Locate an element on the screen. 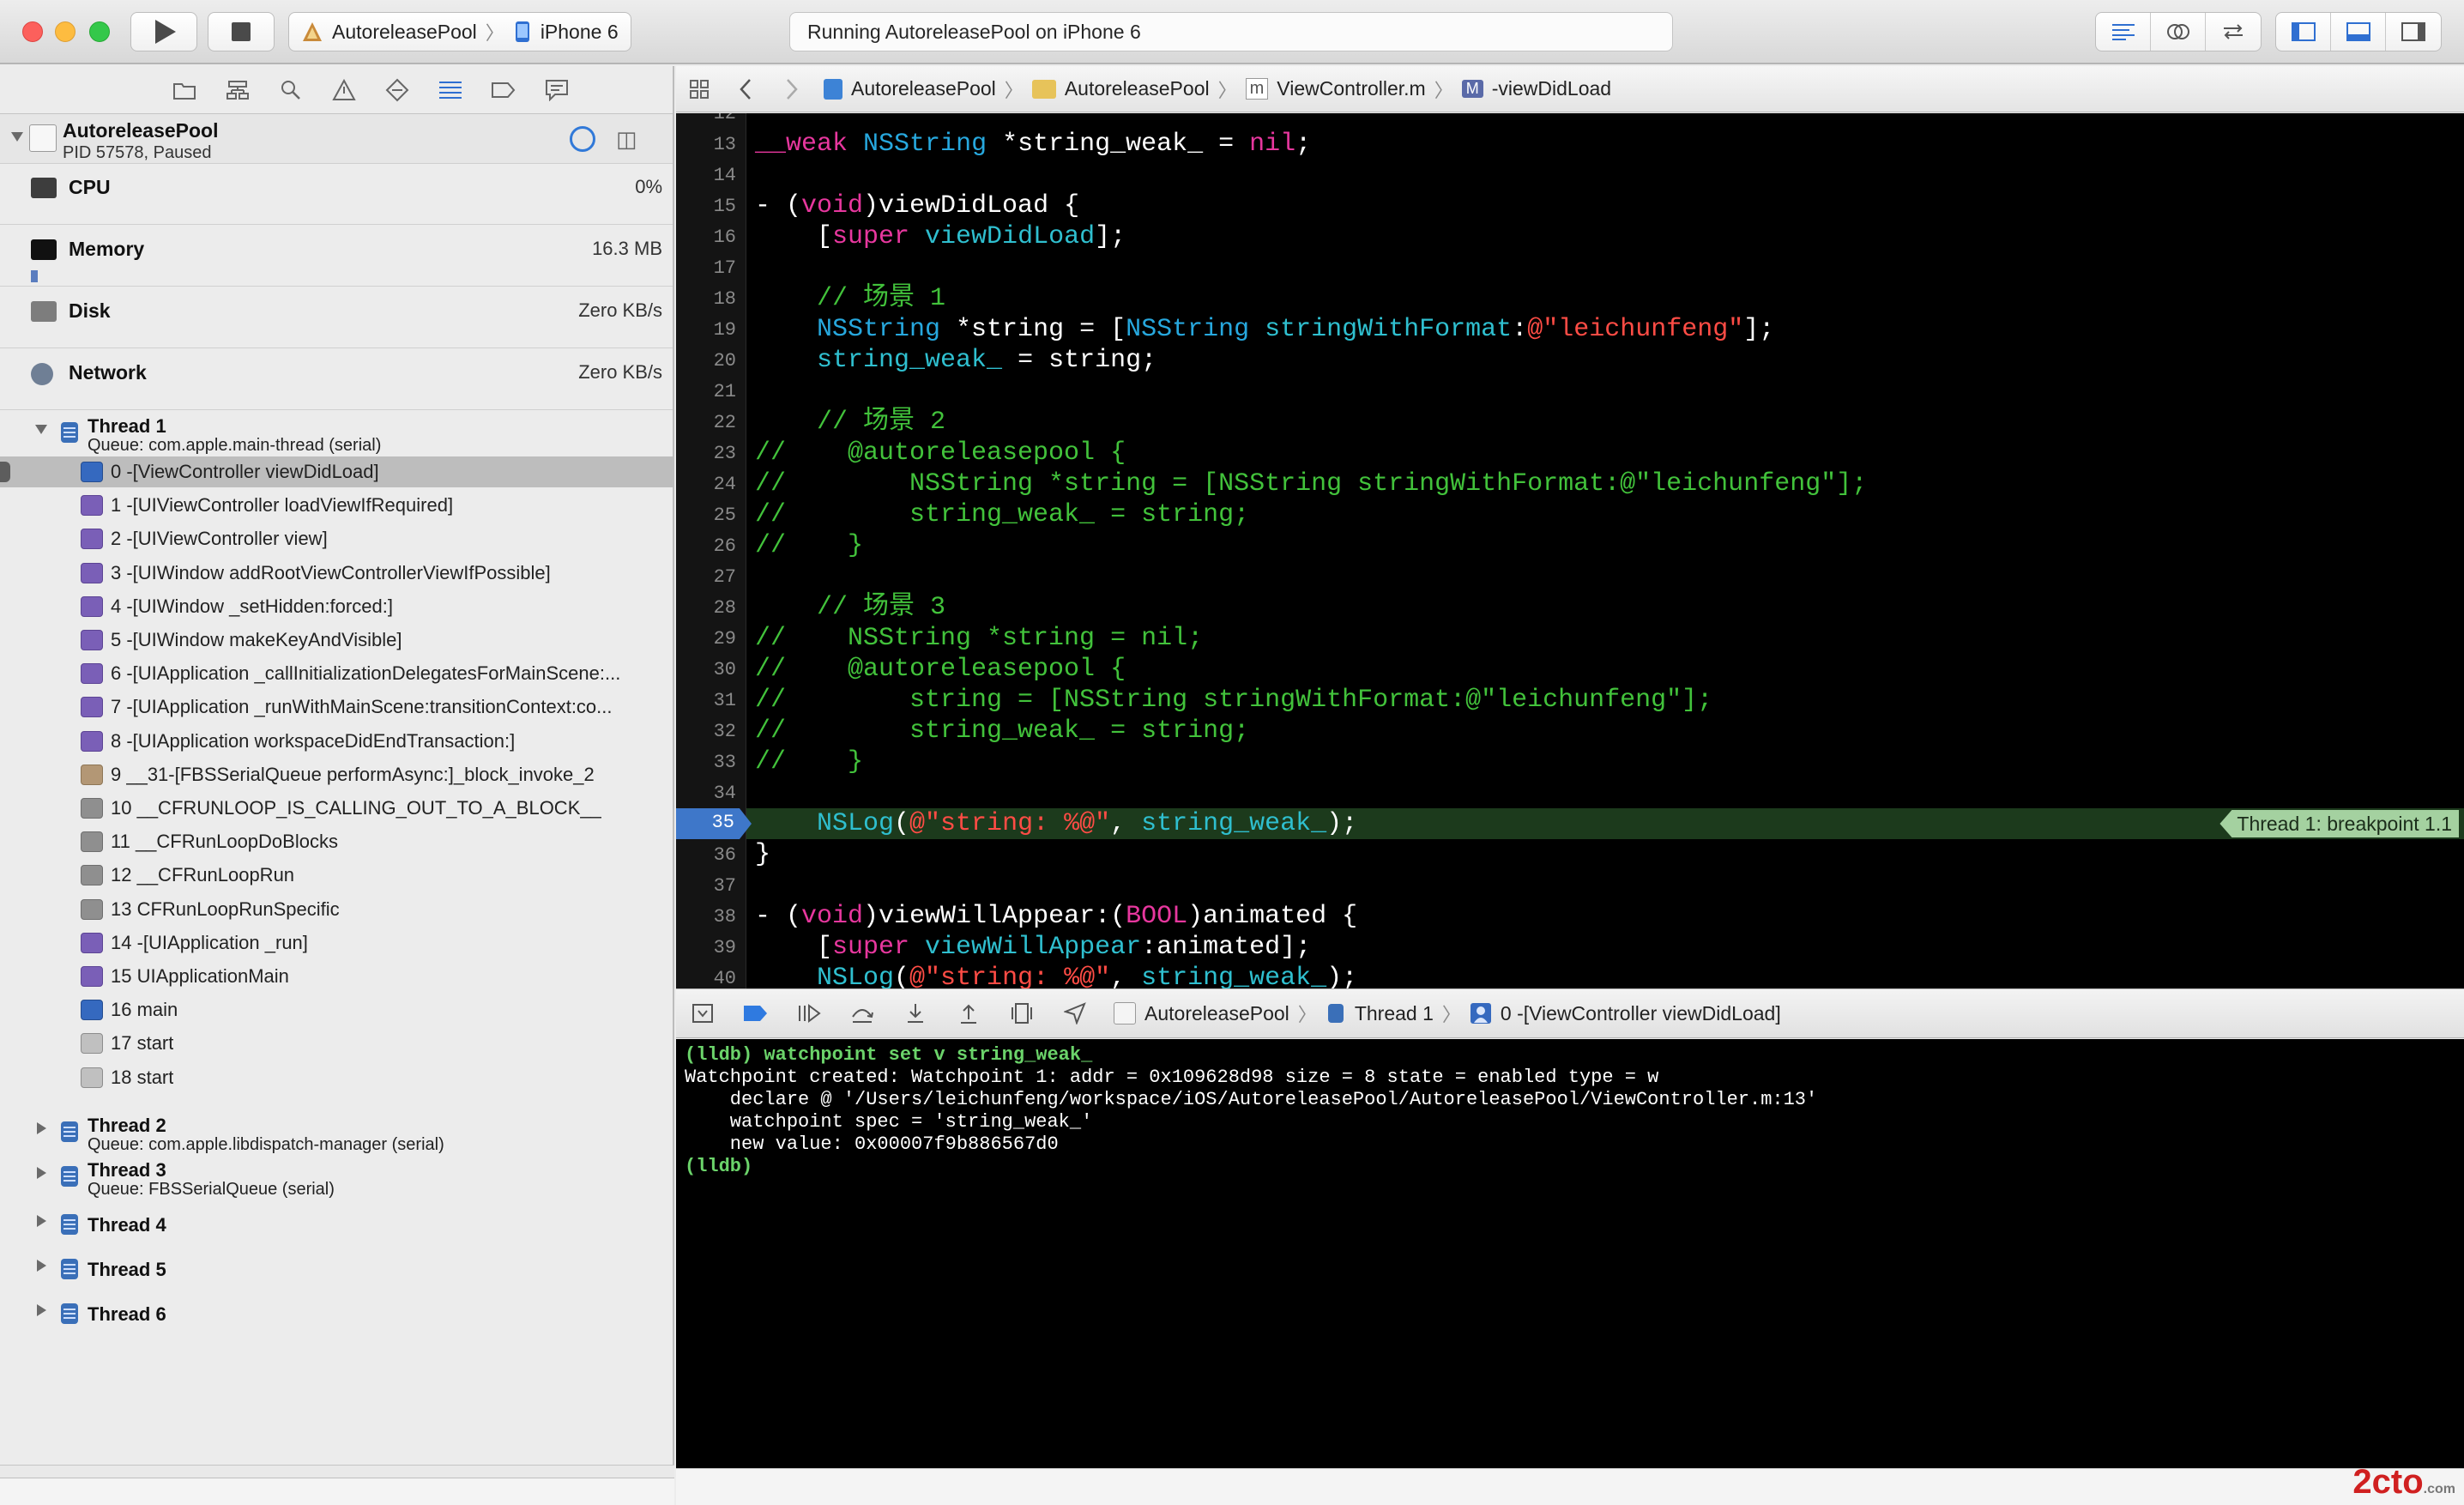 This screenshot has width=2464, height=1505. stack-frame-row: 11 __CFRunLoopDoBlocks is located at coordinates (336, 841).